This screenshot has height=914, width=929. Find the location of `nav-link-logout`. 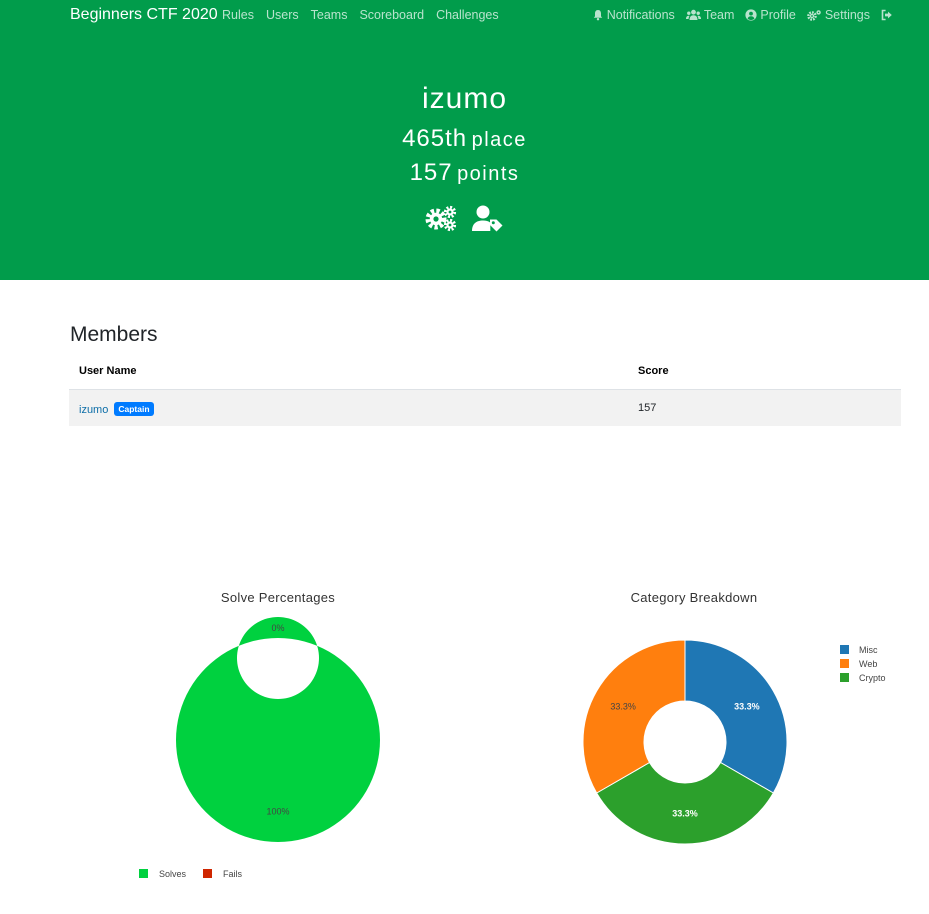

nav-link-logout is located at coordinates (887, 15).